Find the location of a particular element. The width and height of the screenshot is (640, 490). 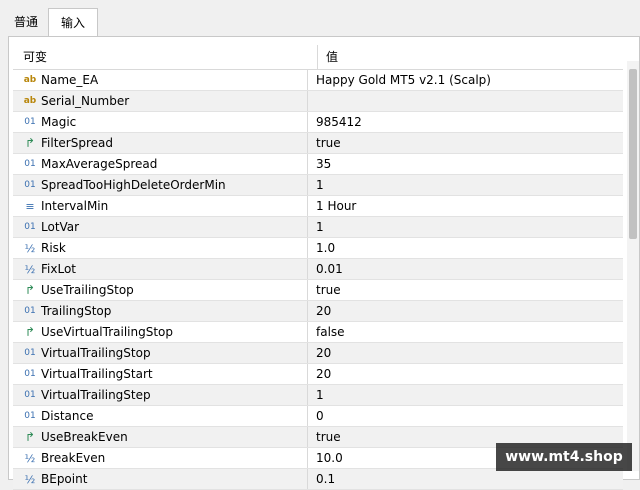

table-row: ↱ FilterSpread true is located at coordinates (318, 143).